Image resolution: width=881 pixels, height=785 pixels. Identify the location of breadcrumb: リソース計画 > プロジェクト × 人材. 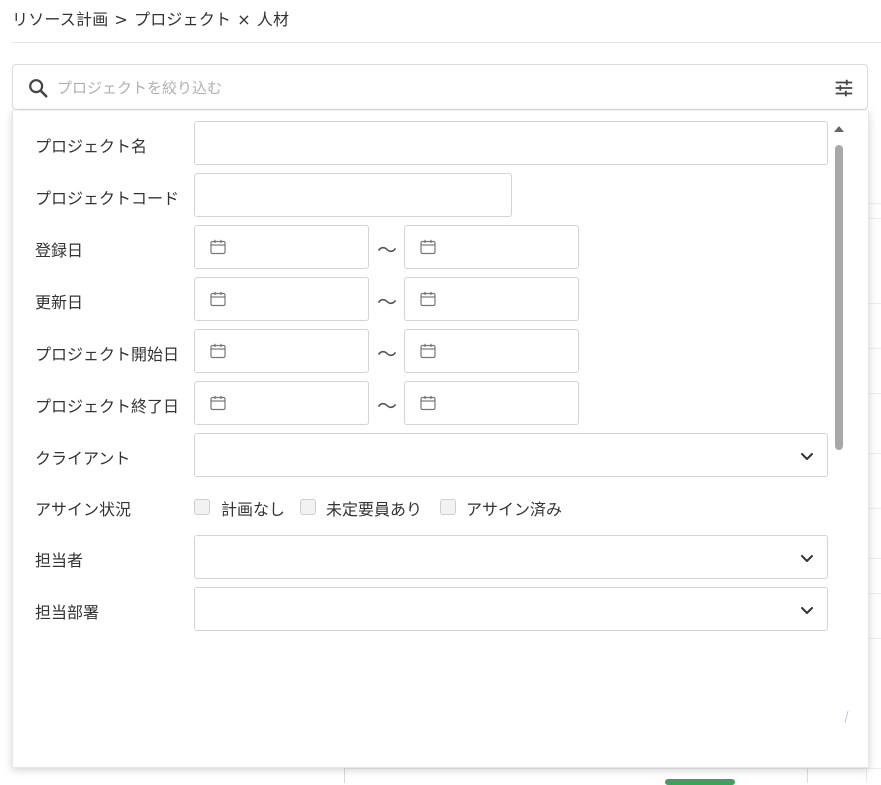
(150, 18).